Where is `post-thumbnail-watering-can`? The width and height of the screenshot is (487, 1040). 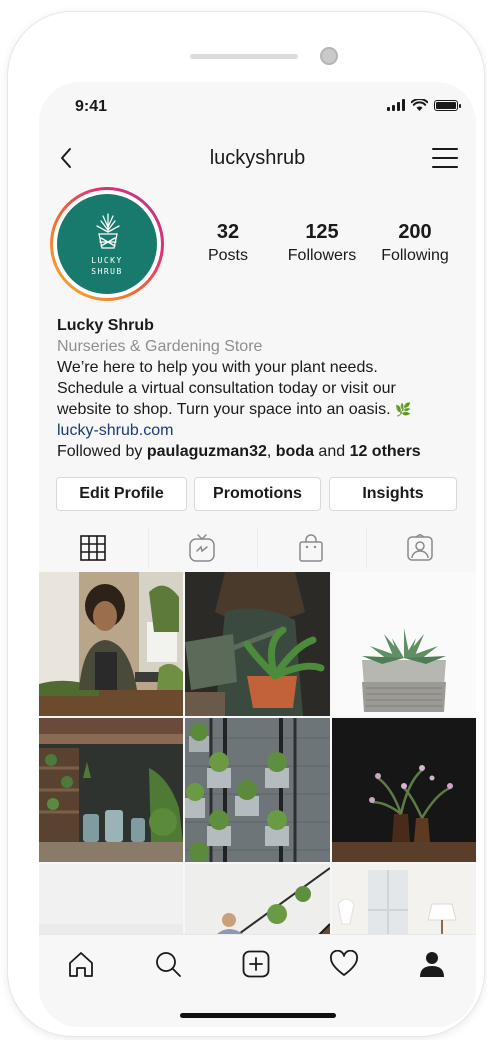 post-thumbnail-watering-can is located at coordinates (257, 644).